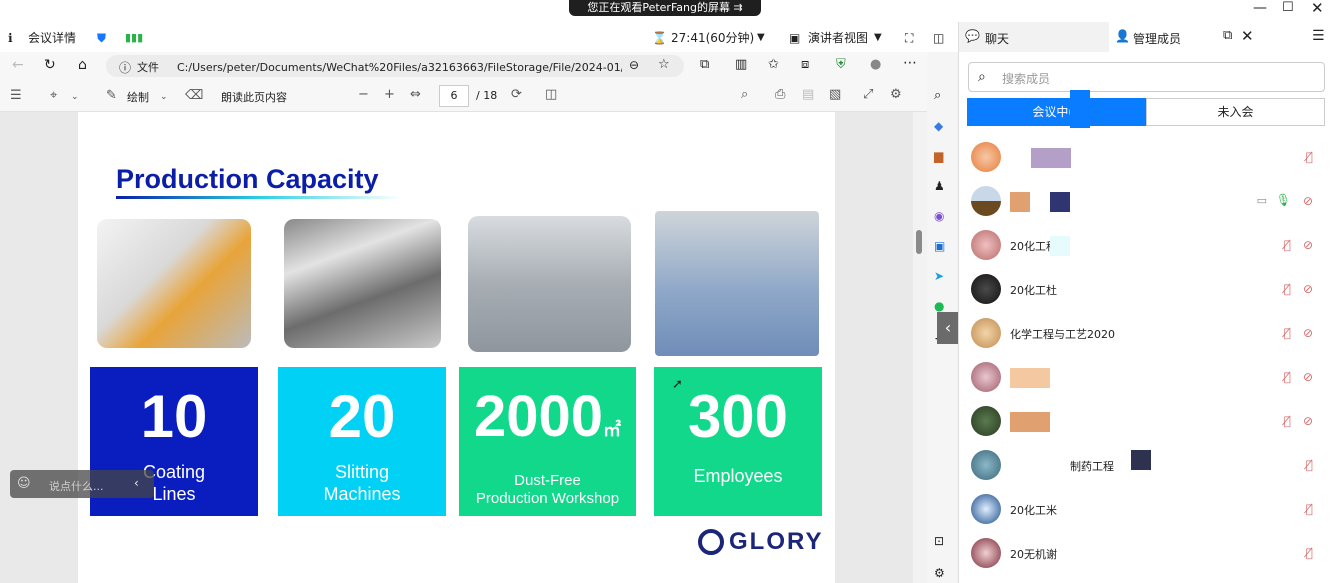 This screenshot has width=1330, height=583. Describe the element at coordinates (1318, 36) in the screenshot. I see `menu-icon: ☰` at that location.